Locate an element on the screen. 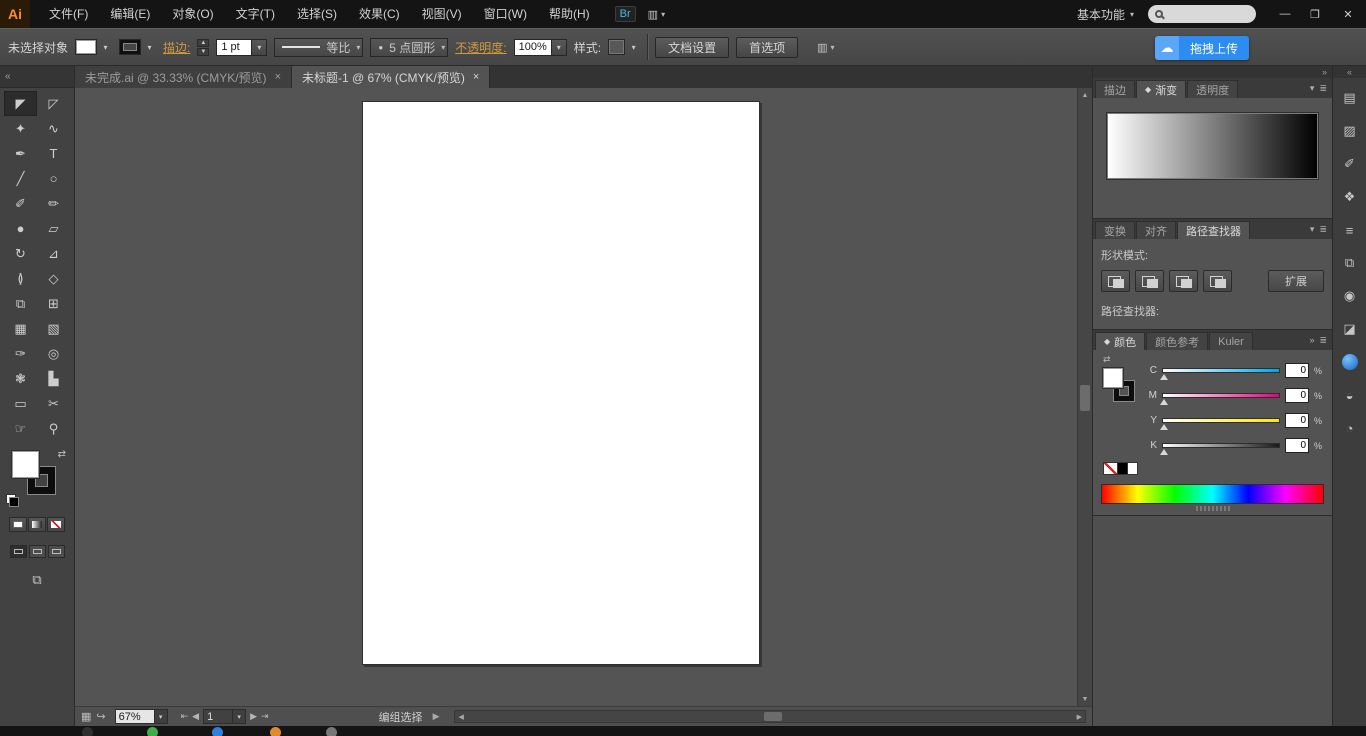  magenta-value: 0 is located at coordinates (1297, 395).